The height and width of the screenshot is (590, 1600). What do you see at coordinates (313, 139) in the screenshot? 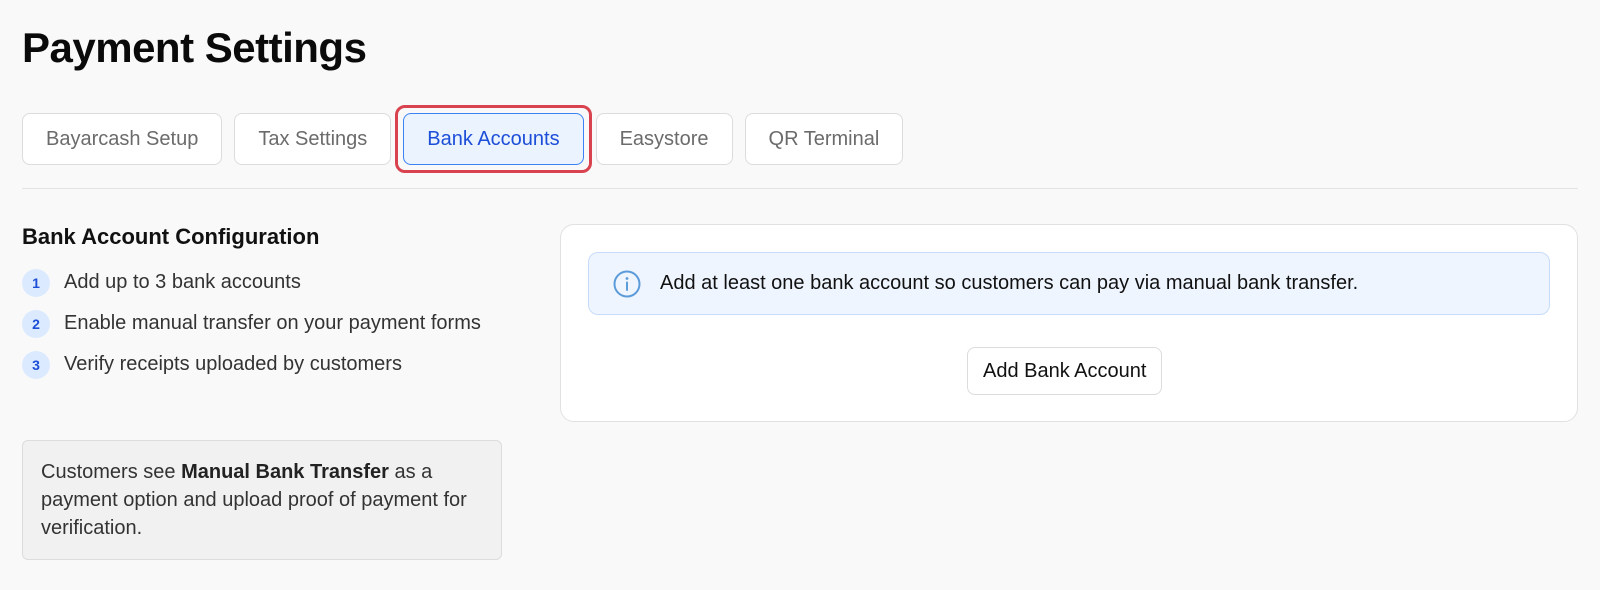
I see `tab-tax-settings: Tax Settings` at bounding box center [313, 139].